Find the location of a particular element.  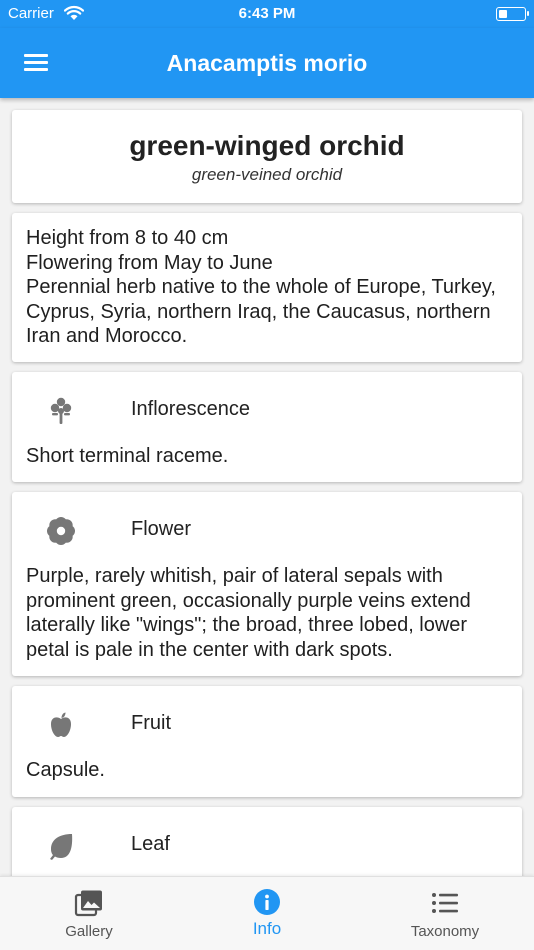

tab-gallery: Gallery is located at coordinates (89, 913).